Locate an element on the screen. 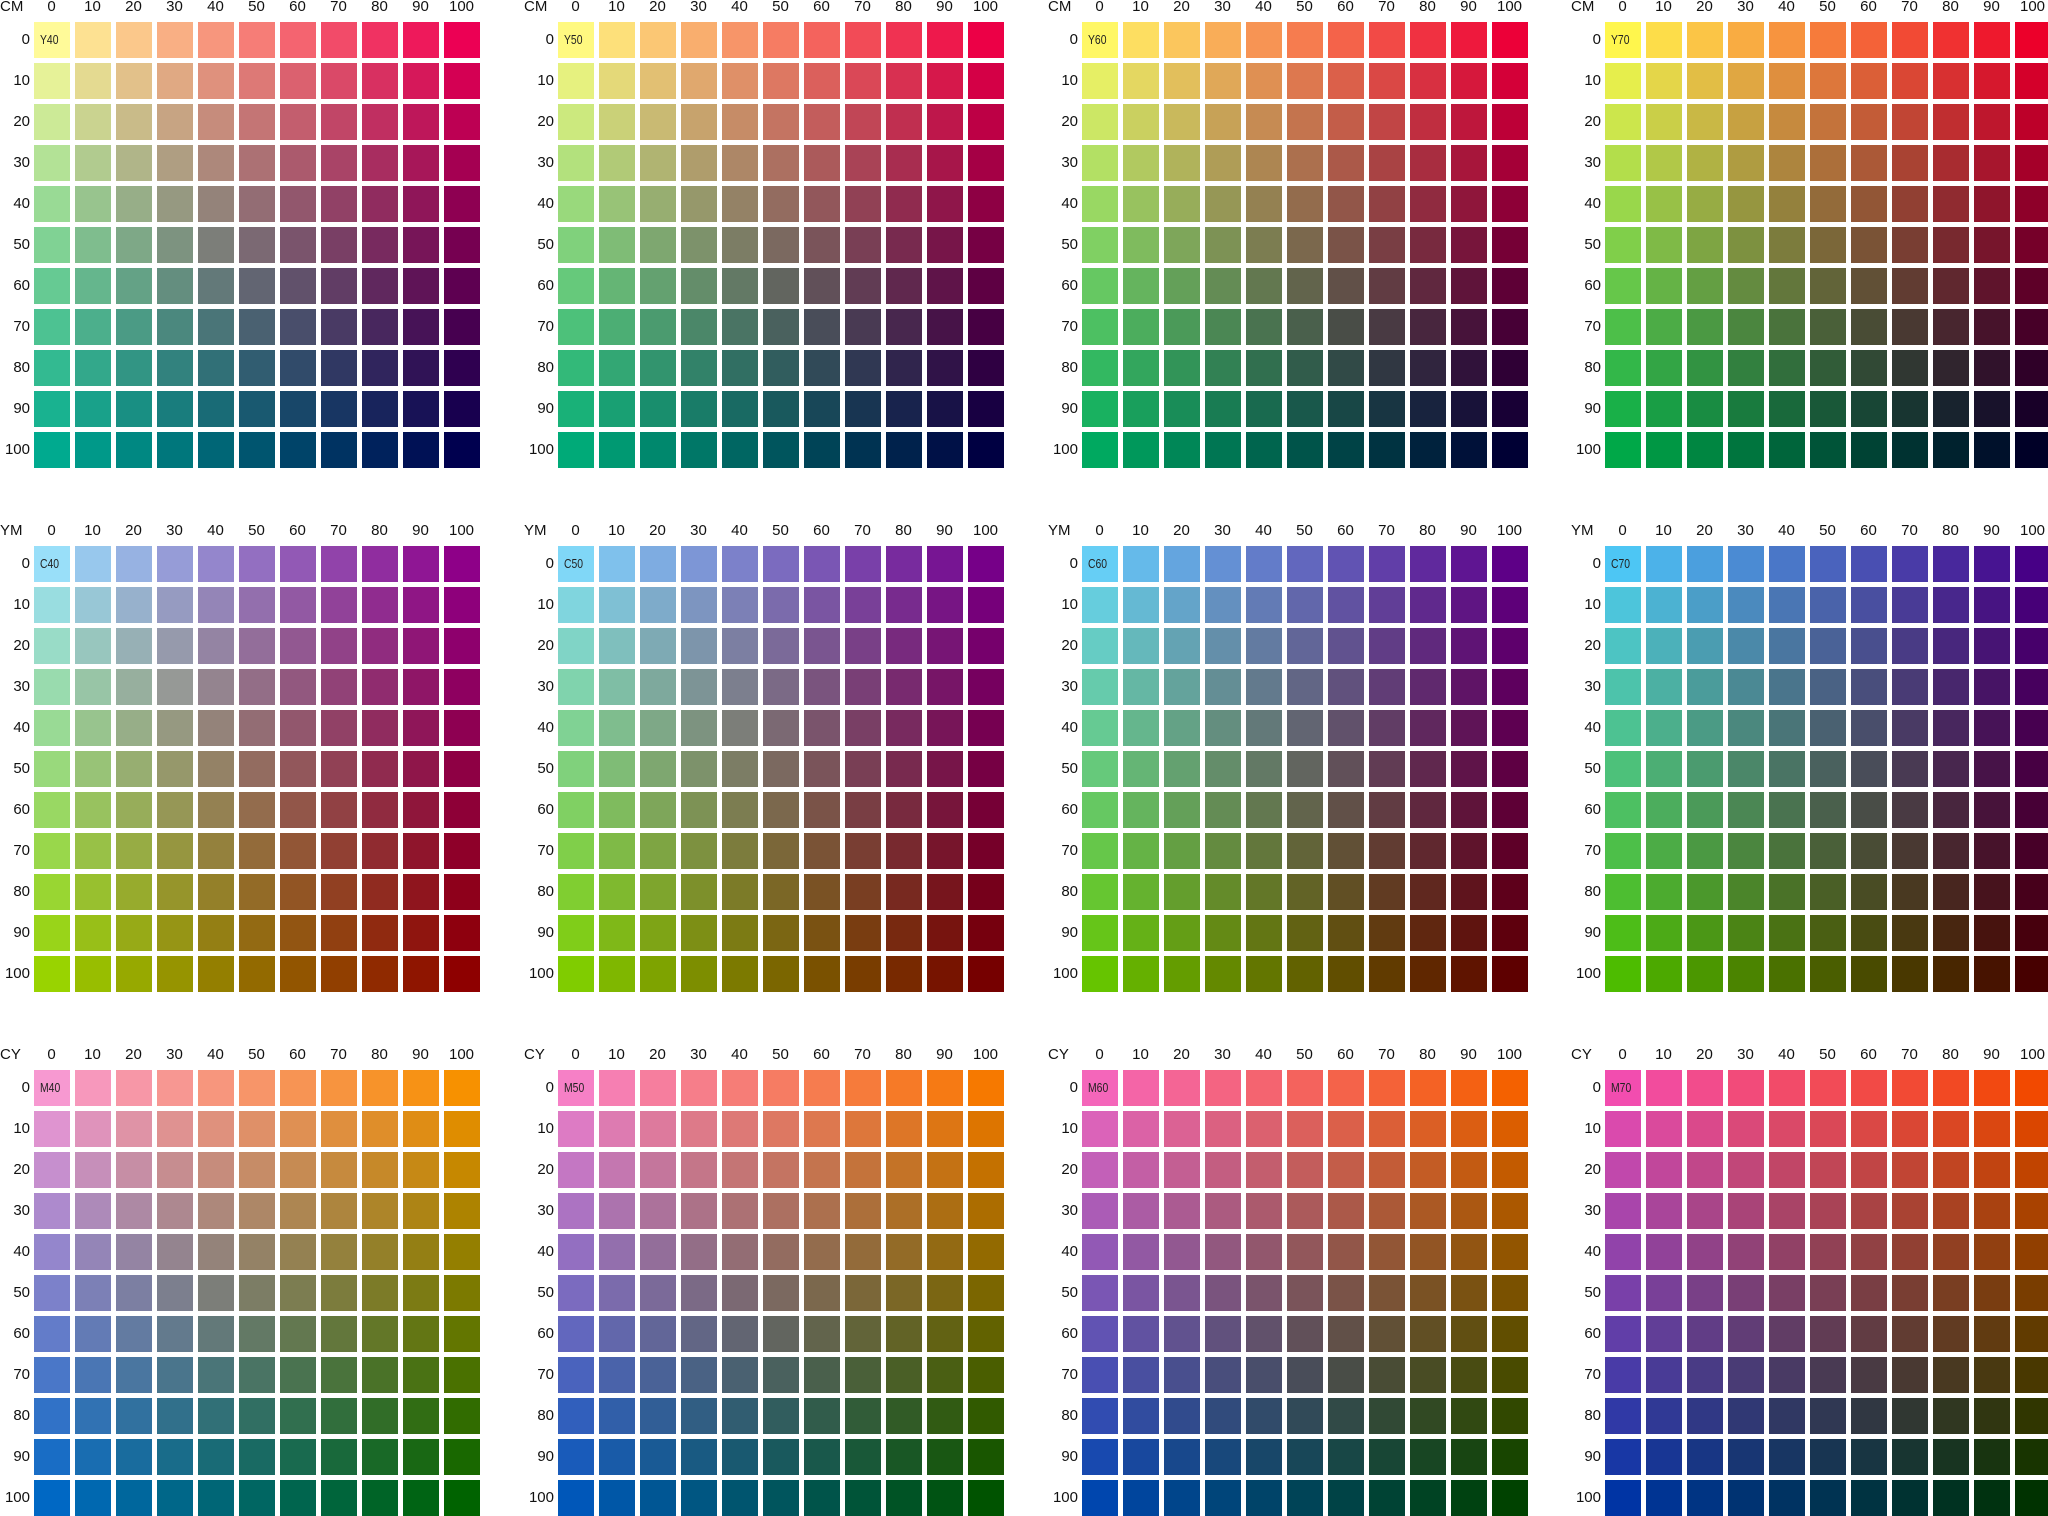  column-label: 50 is located at coordinates (780, 1054).